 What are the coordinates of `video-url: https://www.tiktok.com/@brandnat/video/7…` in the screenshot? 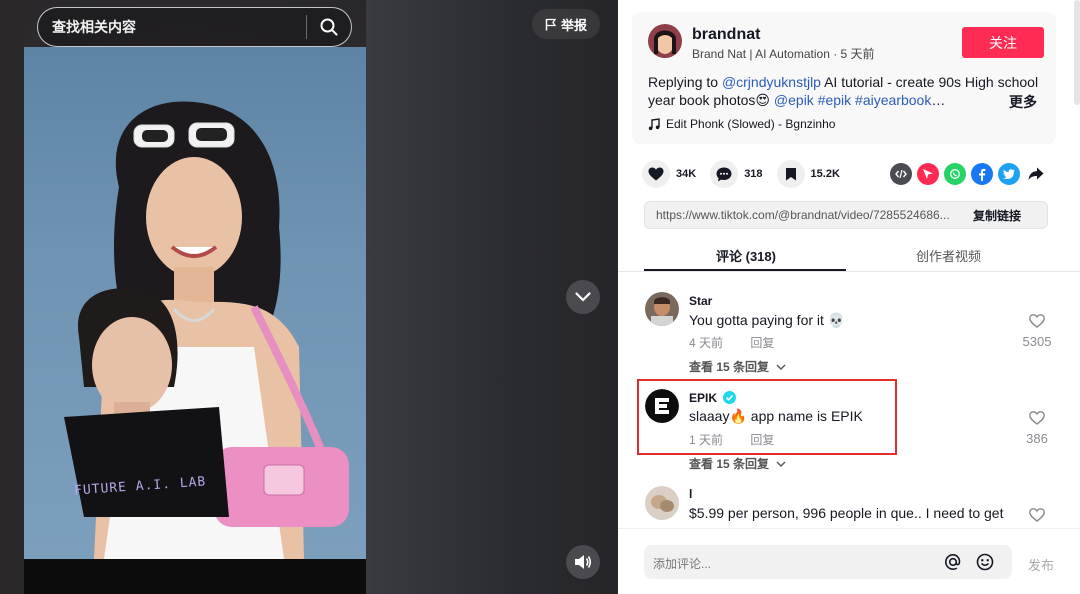 It's located at (804, 215).